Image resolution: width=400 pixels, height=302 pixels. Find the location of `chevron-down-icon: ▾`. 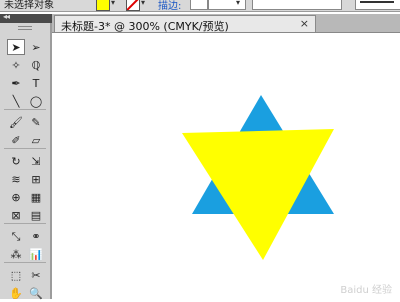

chevron-down-icon: ▾ is located at coordinates (238, 3).